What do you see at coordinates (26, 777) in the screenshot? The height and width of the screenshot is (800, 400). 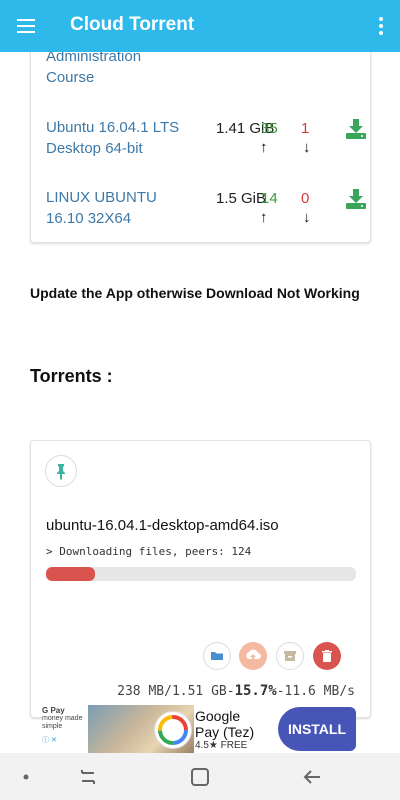 I see `dot-icon` at bounding box center [26, 777].